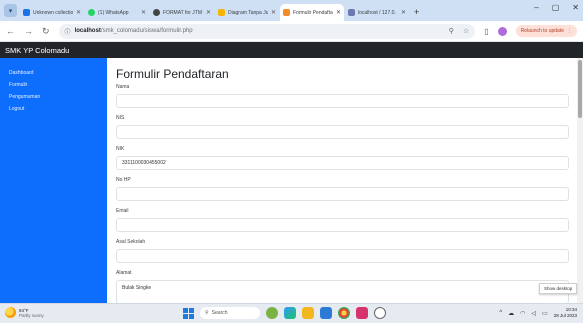 The image size is (583, 323). I want to click on windows-start-icon, so click(188, 313).